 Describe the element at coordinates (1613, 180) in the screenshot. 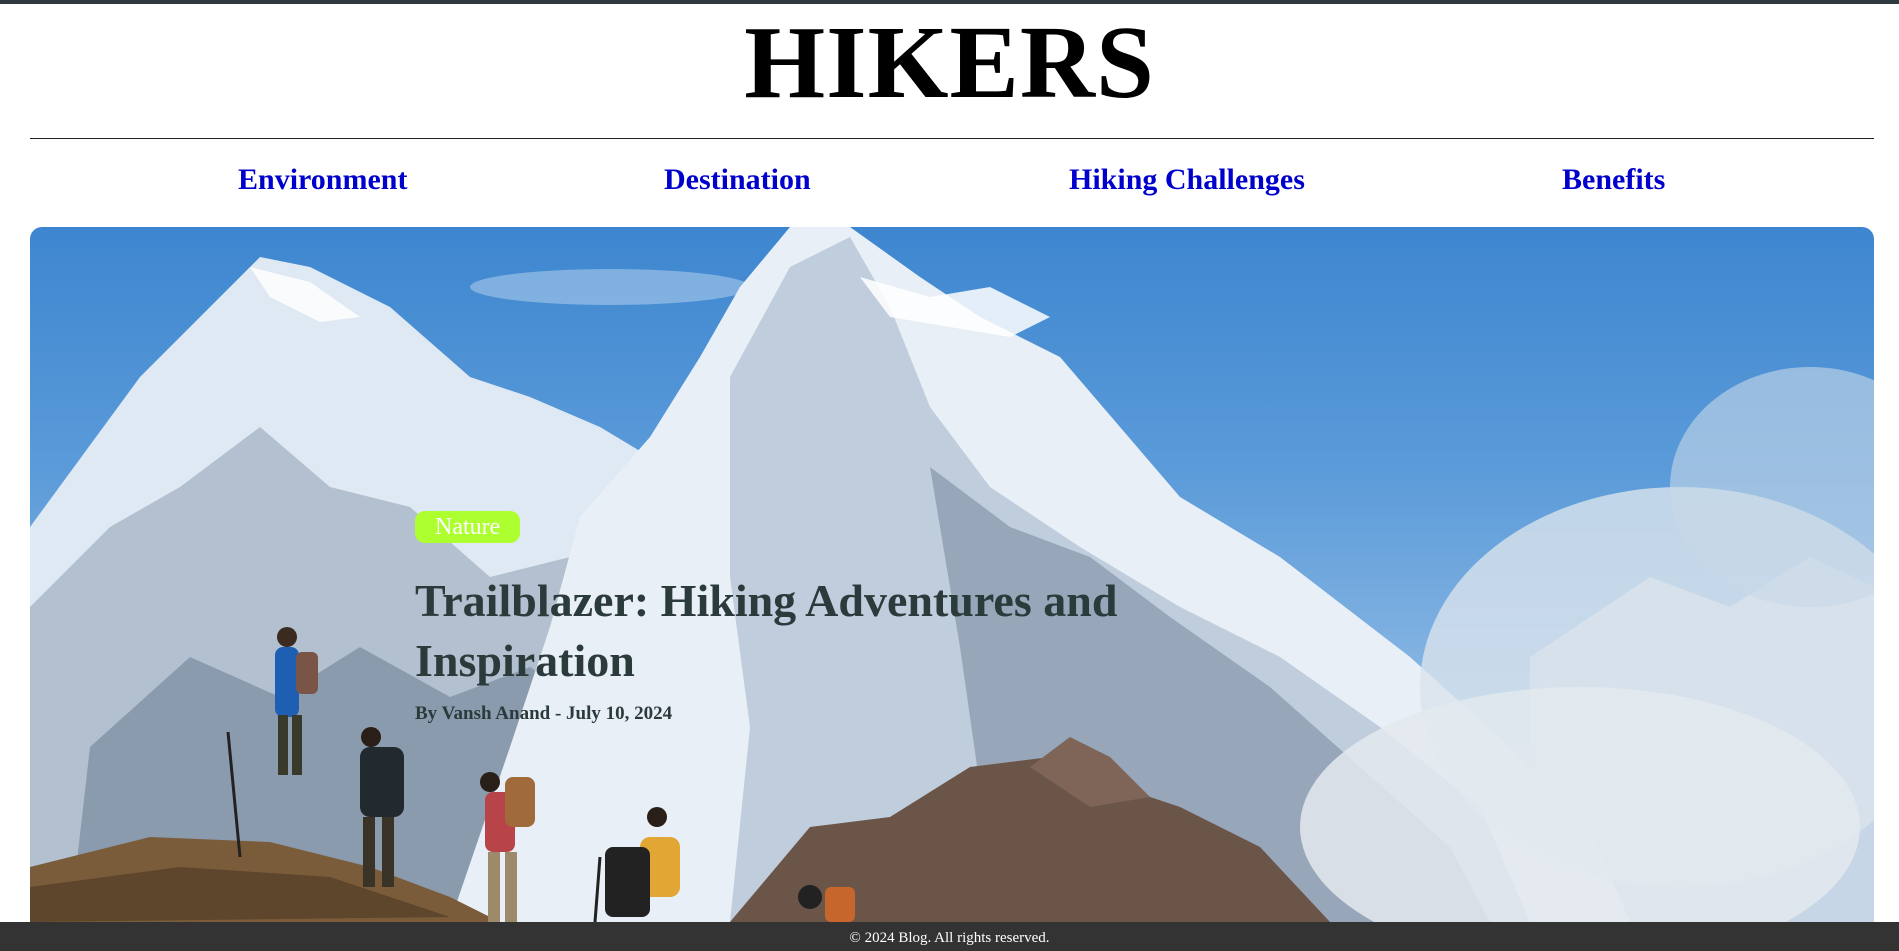

I see `nav-link-benefits: Benefits` at that location.